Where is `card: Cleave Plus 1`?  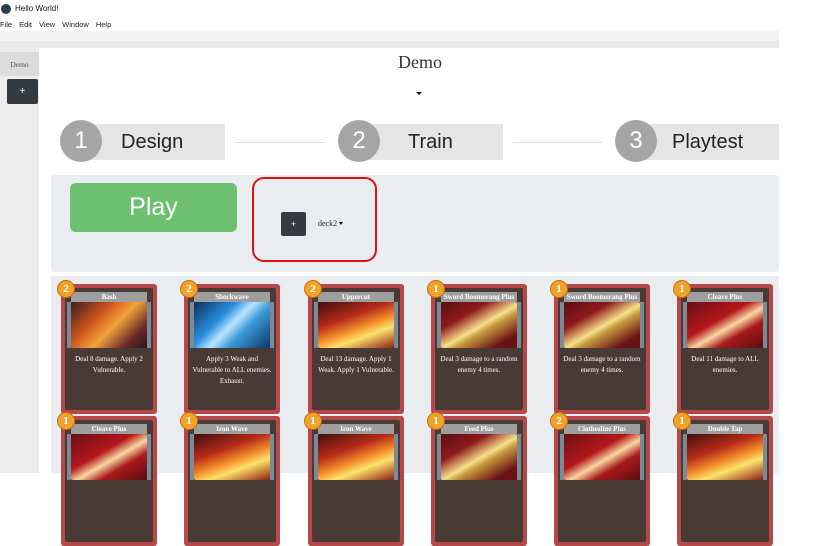
card: Cleave Plus 1 is located at coordinates (107, 479).